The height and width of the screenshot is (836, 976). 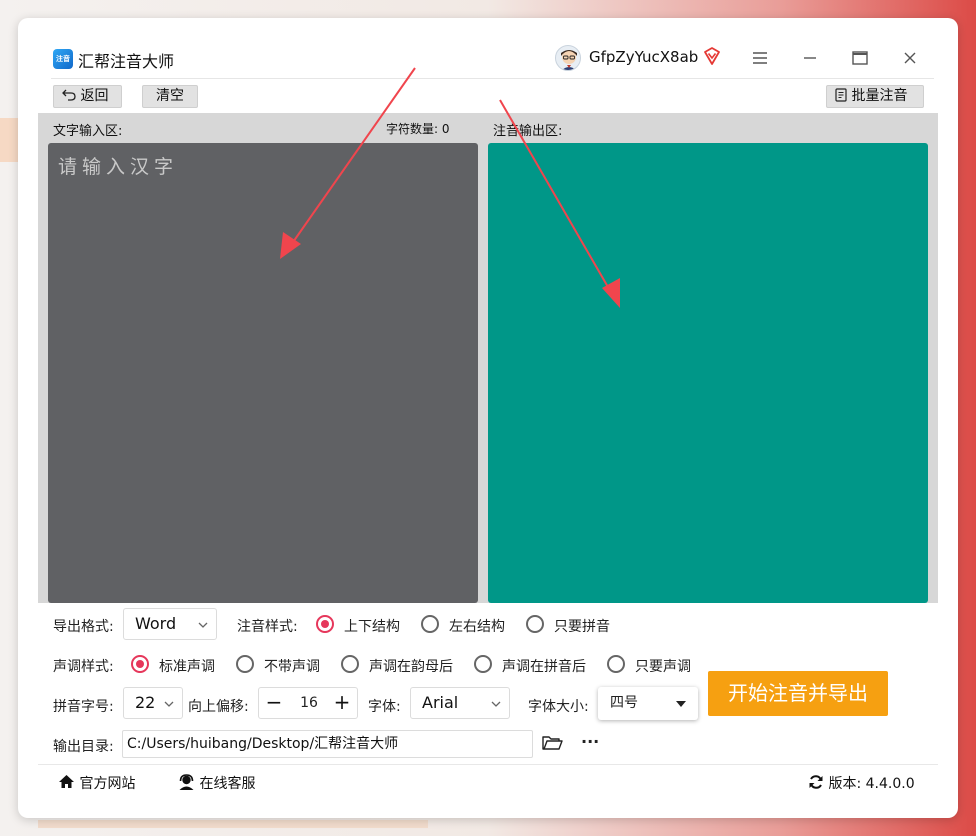 What do you see at coordinates (488, 764) in the screenshot?
I see `footer-divider` at bounding box center [488, 764].